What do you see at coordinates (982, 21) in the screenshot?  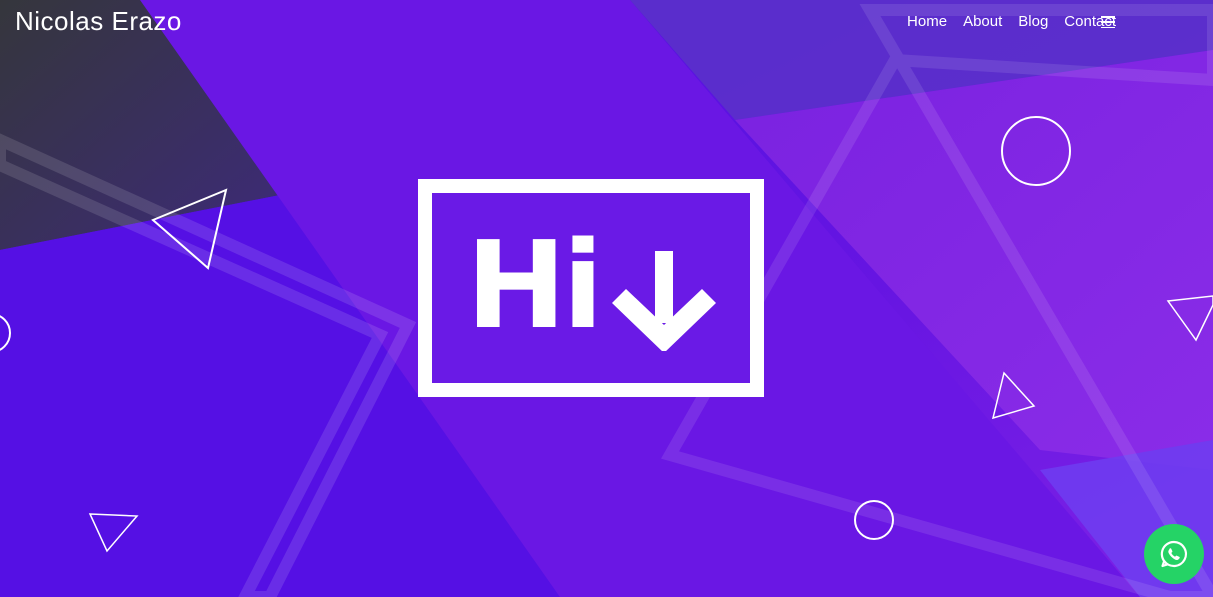 I see `nav-item-about: About` at bounding box center [982, 21].